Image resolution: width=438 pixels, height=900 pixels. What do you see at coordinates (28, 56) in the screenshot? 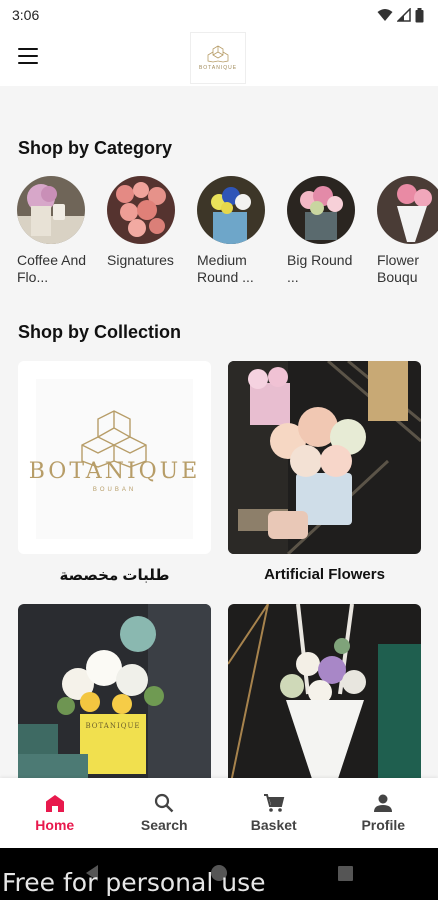
I see `hamburger-menu-icon` at bounding box center [28, 56].